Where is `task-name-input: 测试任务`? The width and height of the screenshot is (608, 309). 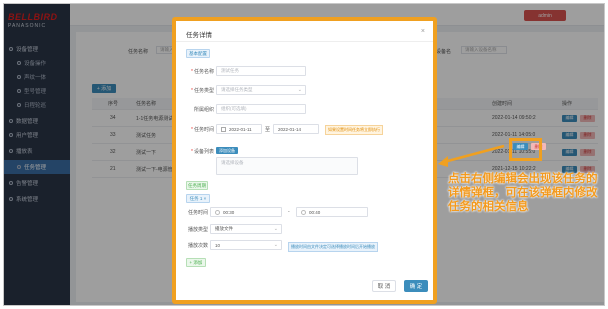 task-name-input: 测试任务 is located at coordinates (261, 71).